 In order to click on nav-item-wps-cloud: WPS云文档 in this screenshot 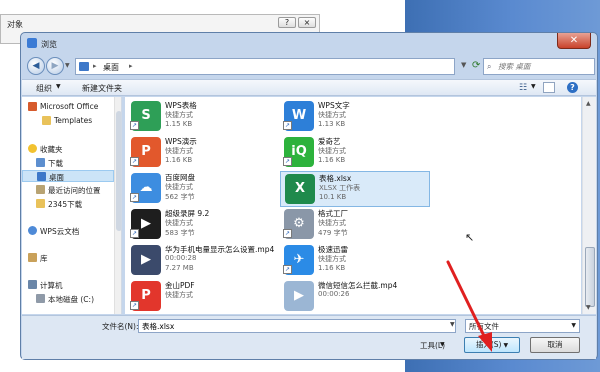, I will do `click(68, 231)`.